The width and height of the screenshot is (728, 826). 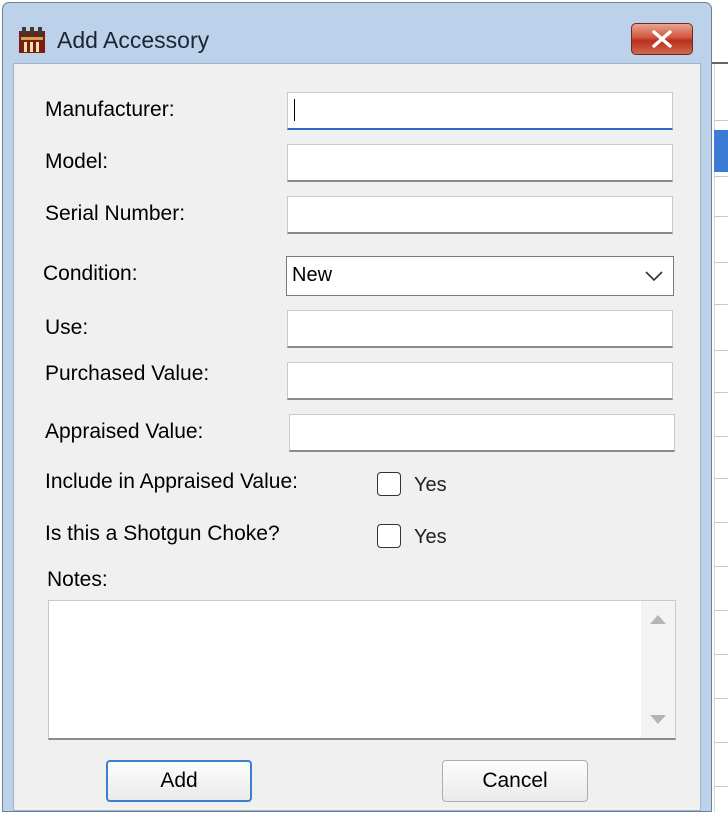 What do you see at coordinates (357, 33) in the screenshot?
I see `title-bar: Add Accessory` at bounding box center [357, 33].